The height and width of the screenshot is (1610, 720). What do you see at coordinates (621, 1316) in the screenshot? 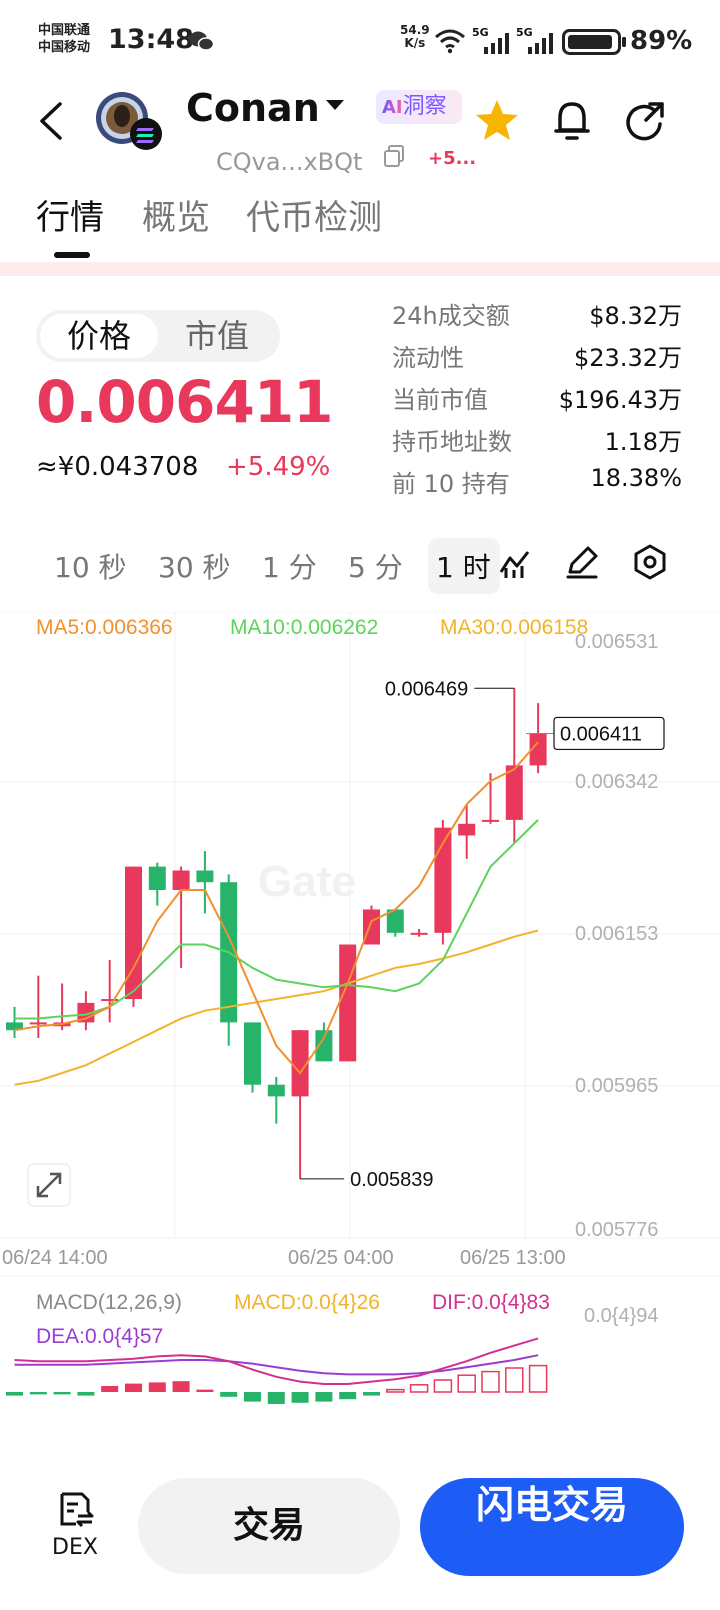
I see `macd-axis-label: 0.0{4}94` at bounding box center [621, 1316].